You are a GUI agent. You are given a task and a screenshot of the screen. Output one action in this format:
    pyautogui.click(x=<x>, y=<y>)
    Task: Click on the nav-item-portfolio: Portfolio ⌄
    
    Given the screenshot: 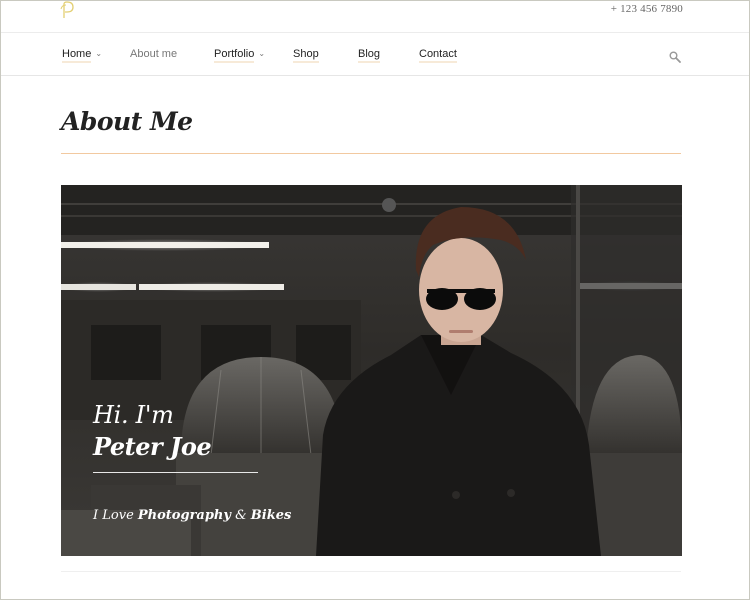 What is the action you would take?
    pyautogui.click(x=239, y=55)
    